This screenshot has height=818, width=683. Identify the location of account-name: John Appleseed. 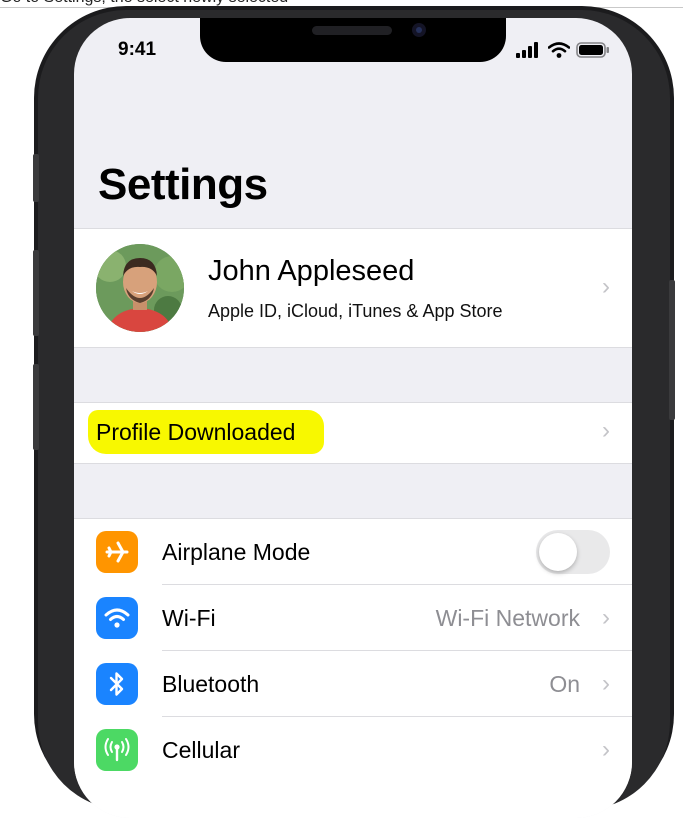
(311, 271).